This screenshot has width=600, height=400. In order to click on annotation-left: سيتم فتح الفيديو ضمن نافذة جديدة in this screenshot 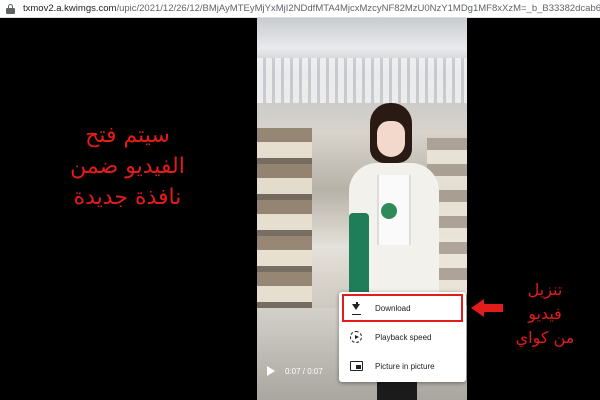, I will do `click(127, 166)`.